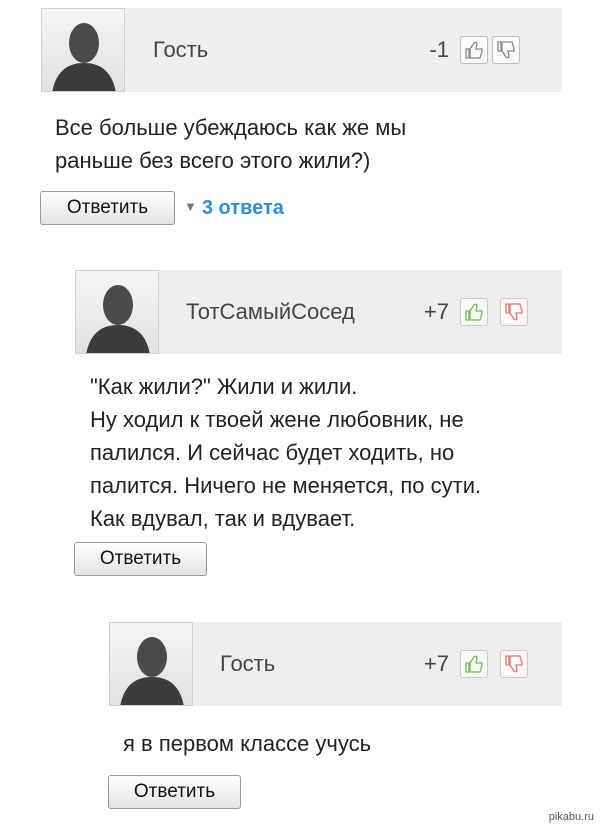 The height and width of the screenshot is (827, 600). Describe the element at coordinates (439, 49) in the screenshot. I see `score: -1` at that location.